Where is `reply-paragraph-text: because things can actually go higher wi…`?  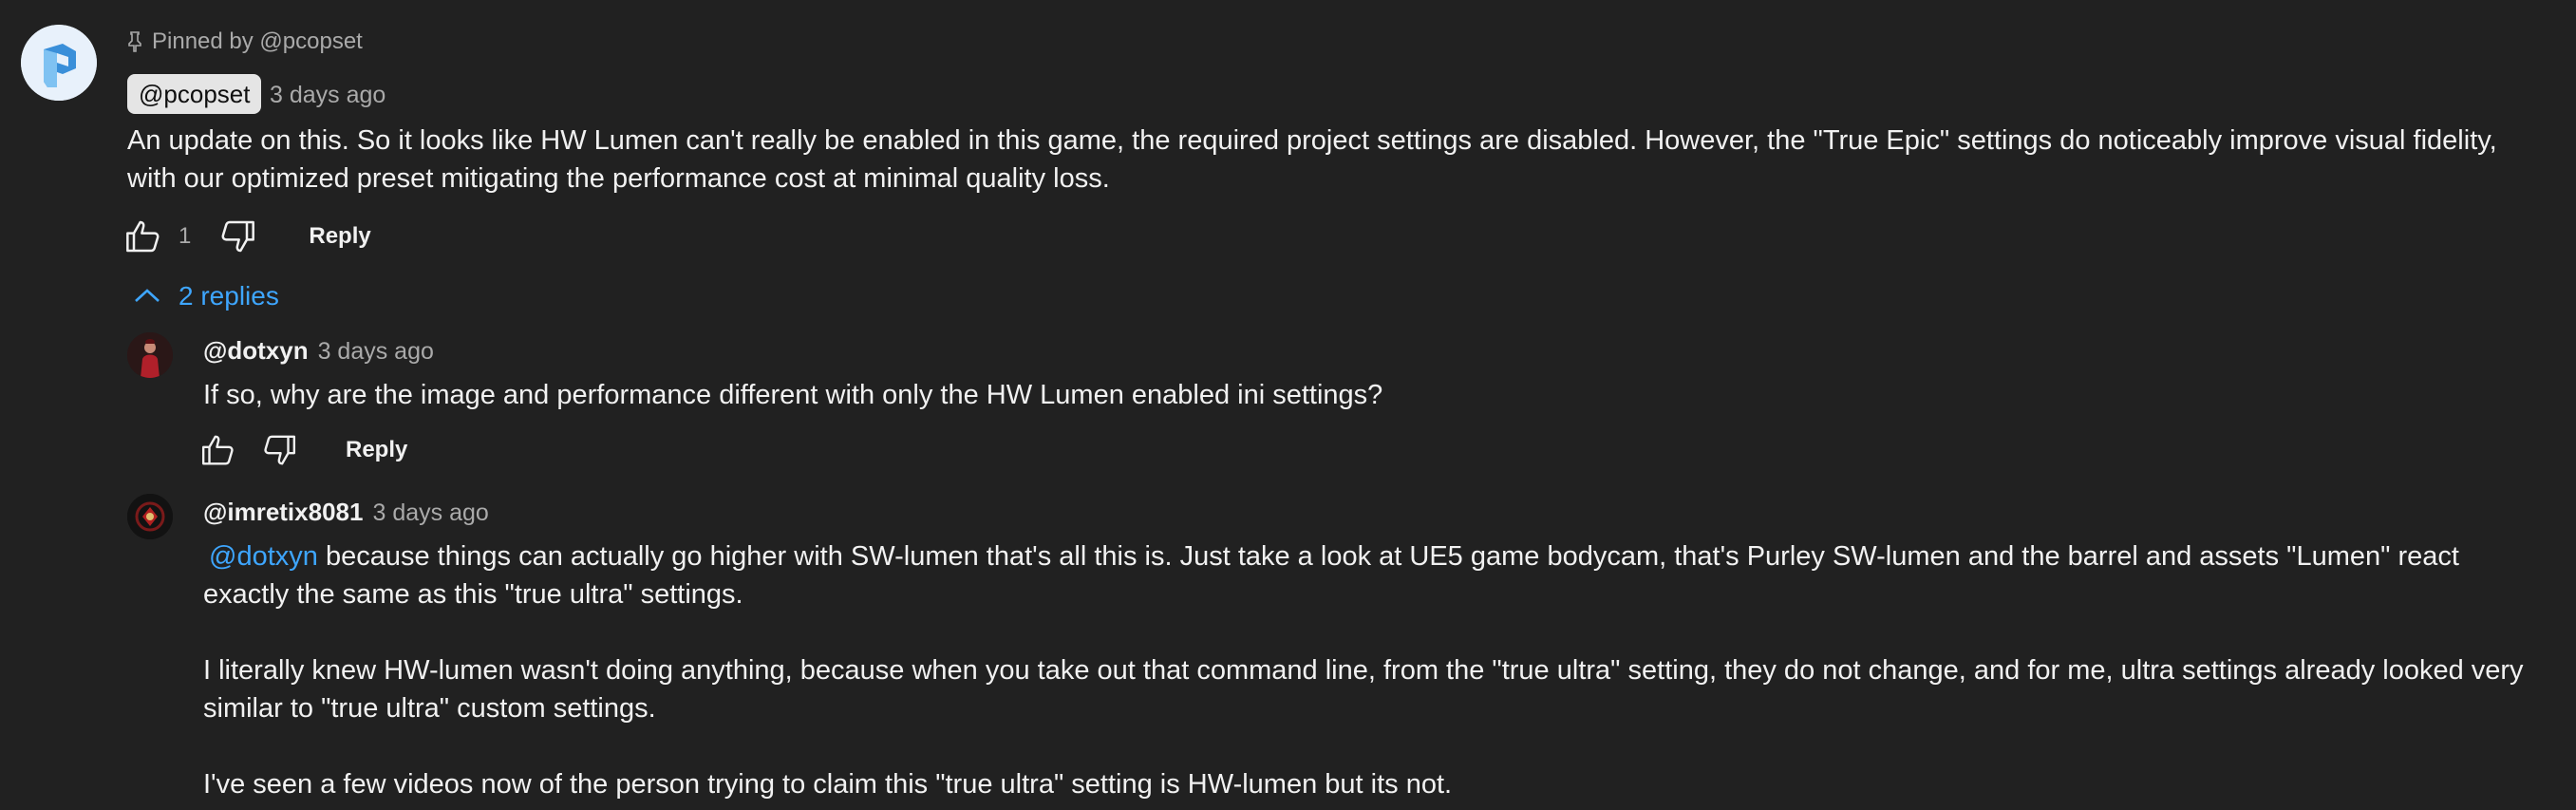
reply-paragraph-text: because things can actually go higher wi… is located at coordinates (1331, 575).